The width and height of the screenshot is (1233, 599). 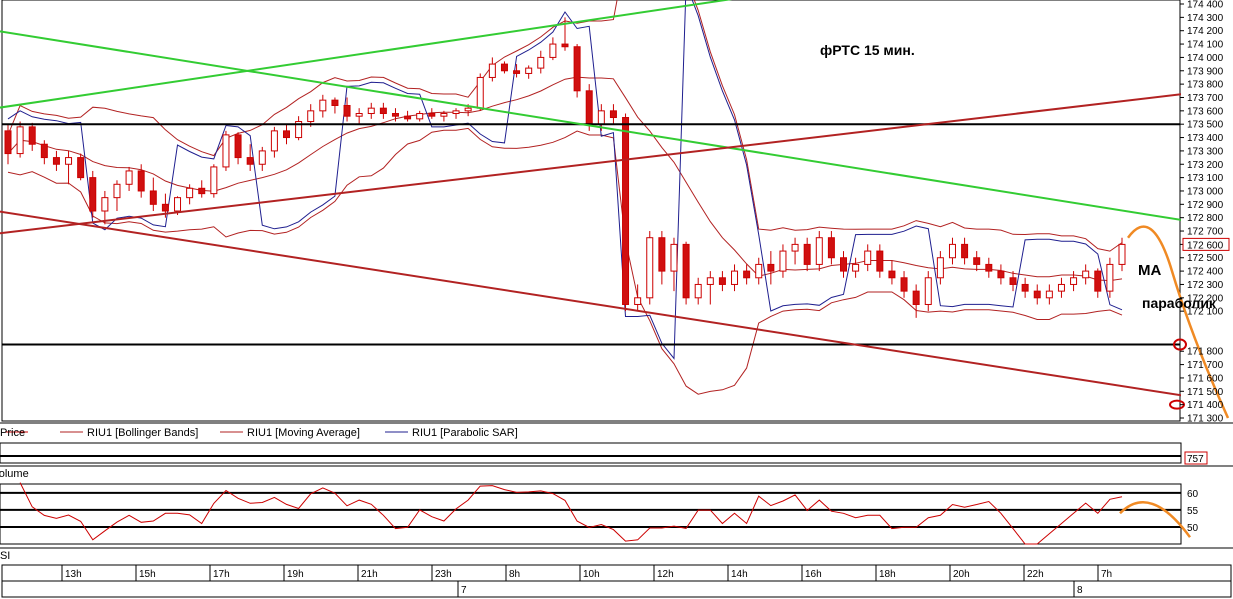 What do you see at coordinates (867, 50) in the screenshot?
I see `chart-title: фРТС 15 мин.` at bounding box center [867, 50].